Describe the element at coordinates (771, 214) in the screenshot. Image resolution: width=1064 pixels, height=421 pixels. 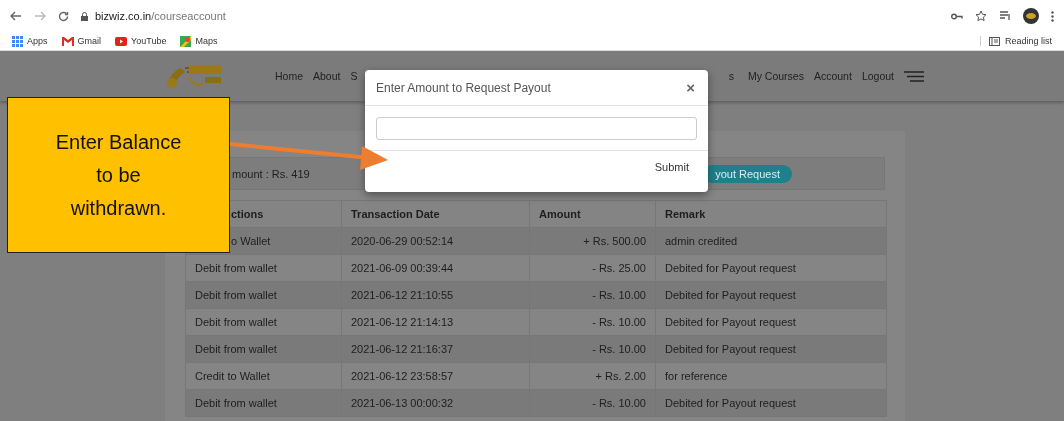
I see `column-header: Remark` at that location.